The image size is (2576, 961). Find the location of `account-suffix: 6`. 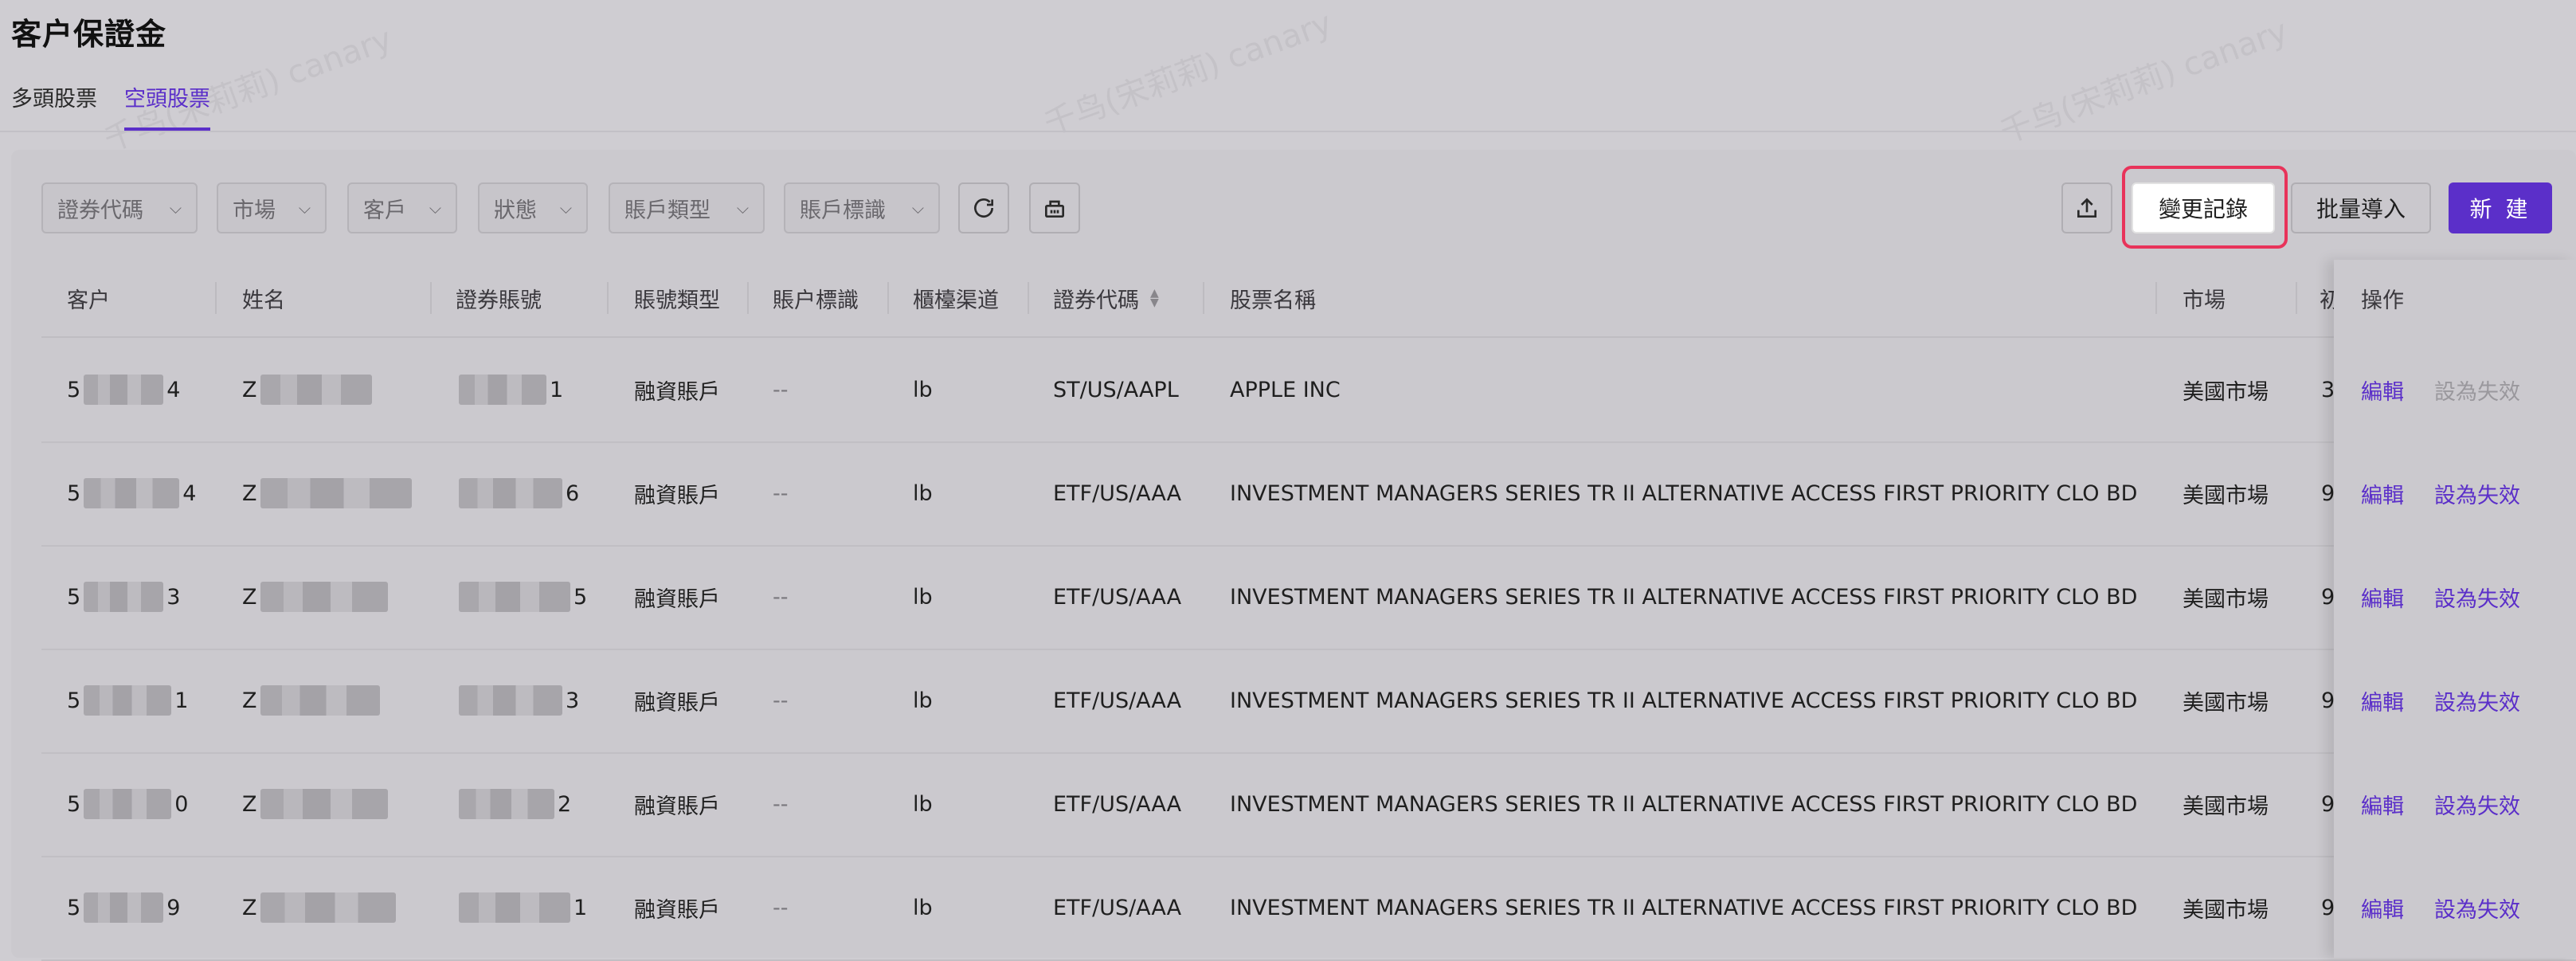

account-suffix: 6 is located at coordinates (573, 493).